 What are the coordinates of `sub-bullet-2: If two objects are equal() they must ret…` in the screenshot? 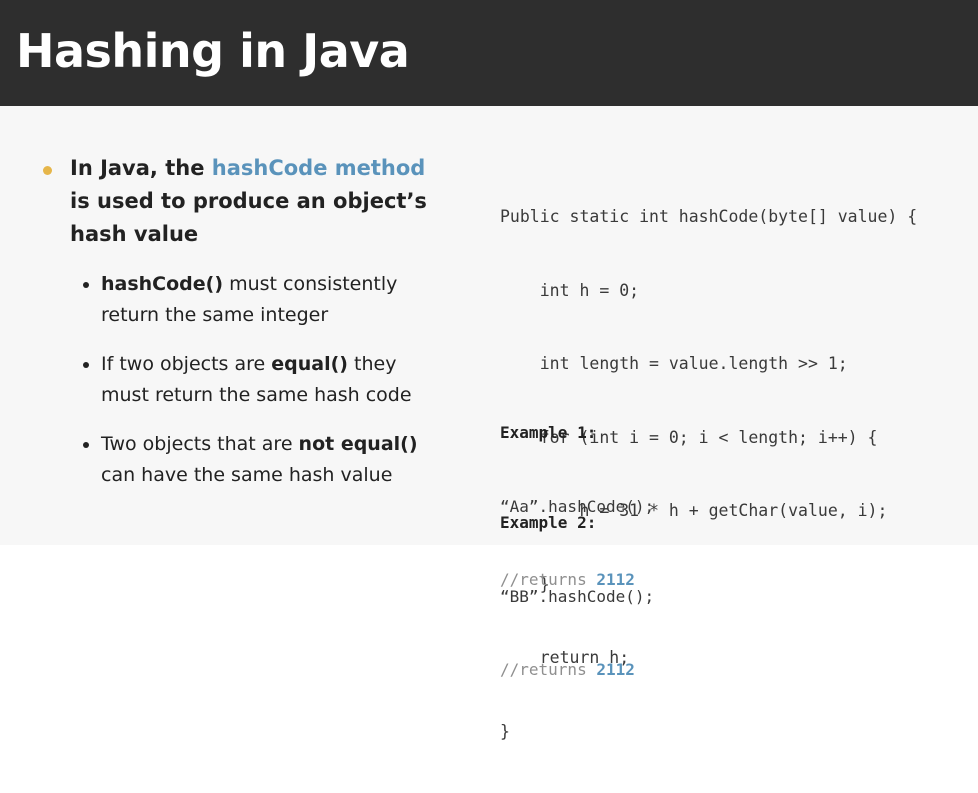 It's located at (259, 380).